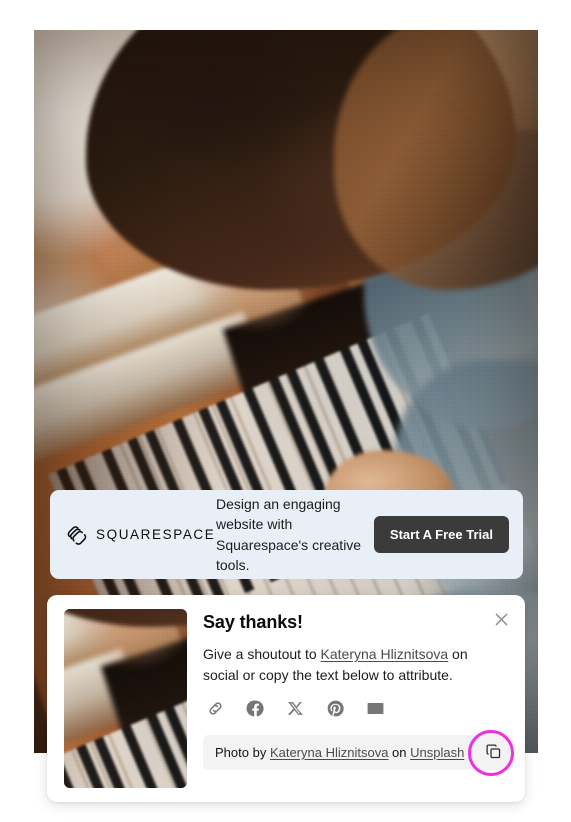  Describe the element at coordinates (253, 622) in the screenshot. I see `say-thanks-title: Say thanks!` at that location.